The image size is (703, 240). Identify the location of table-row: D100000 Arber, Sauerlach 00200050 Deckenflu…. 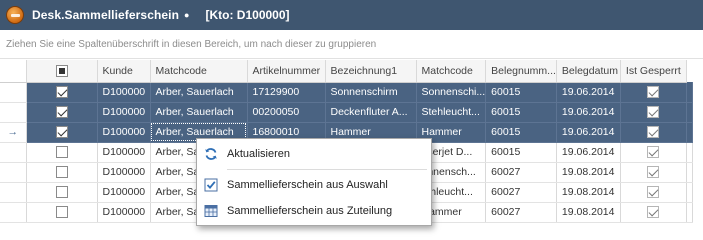
(346, 112).